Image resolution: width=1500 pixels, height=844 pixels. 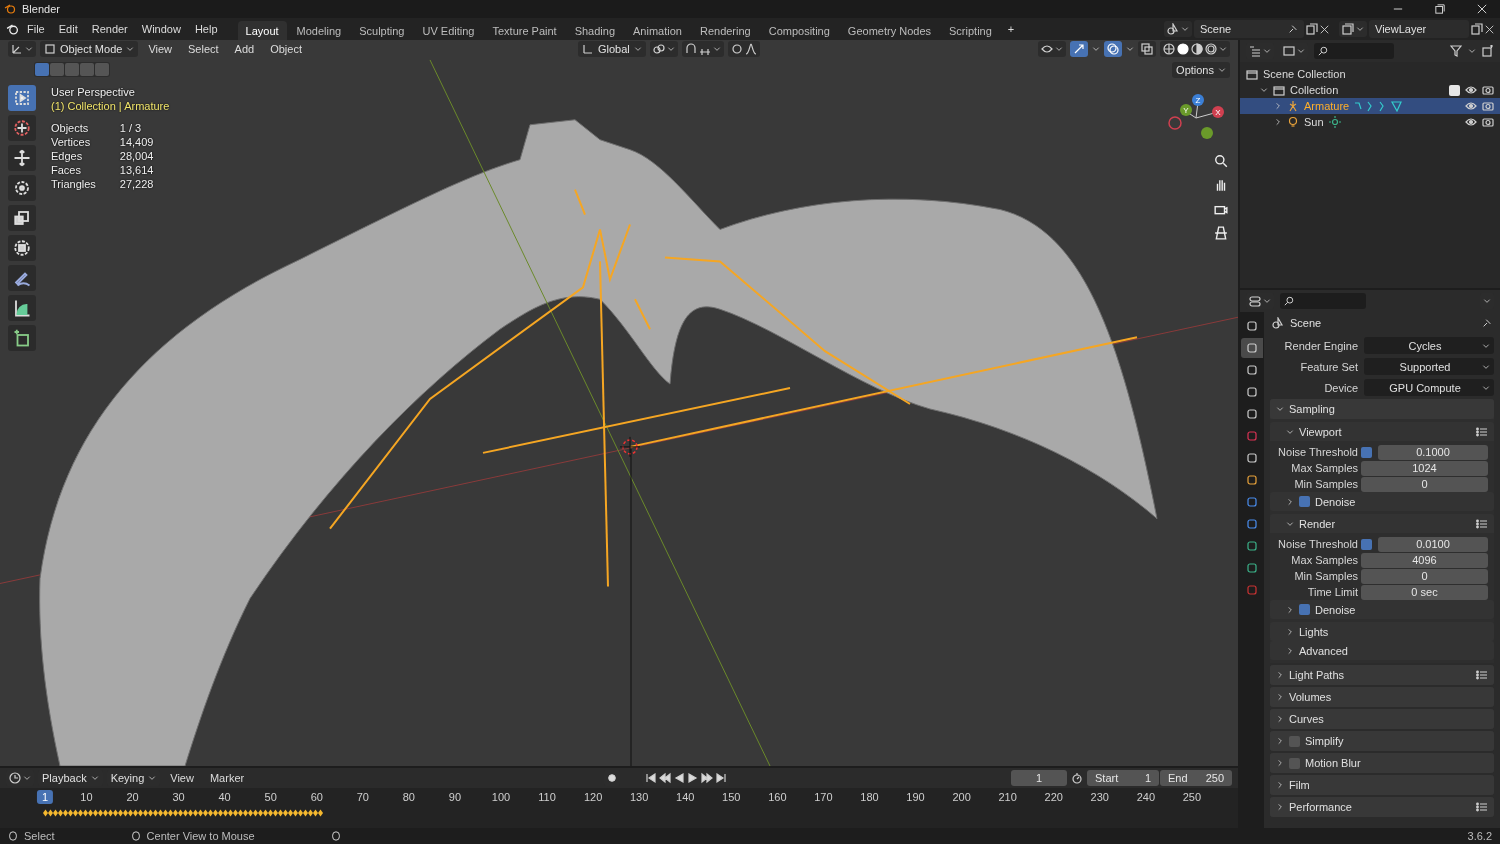 What do you see at coordinates (1196, 778) in the screenshot?
I see `end-frame-field: End 250` at bounding box center [1196, 778].